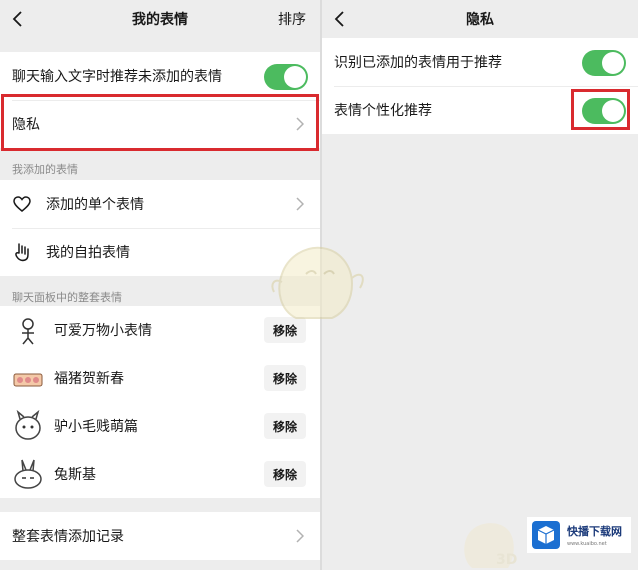 This screenshot has height=570, width=638. What do you see at coordinates (68, 537) in the screenshot?
I see `add-history-label: 整套表情添加记录` at bounding box center [68, 537].